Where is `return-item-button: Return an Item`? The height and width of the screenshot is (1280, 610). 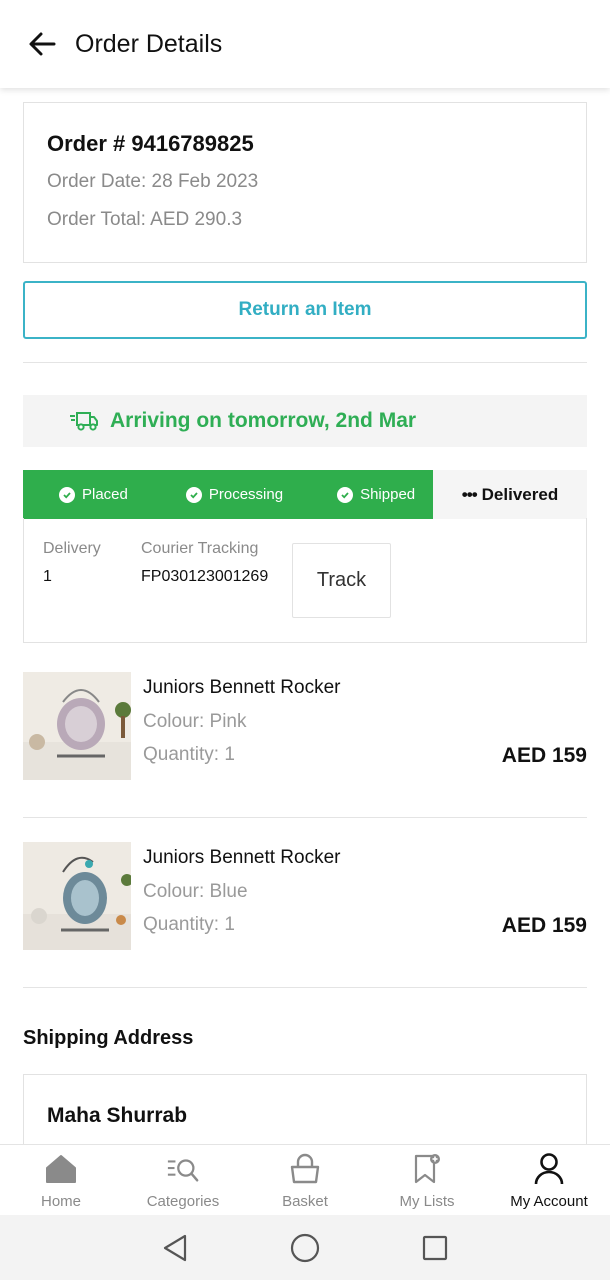 return-item-button: Return an Item is located at coordinates (305, 310).